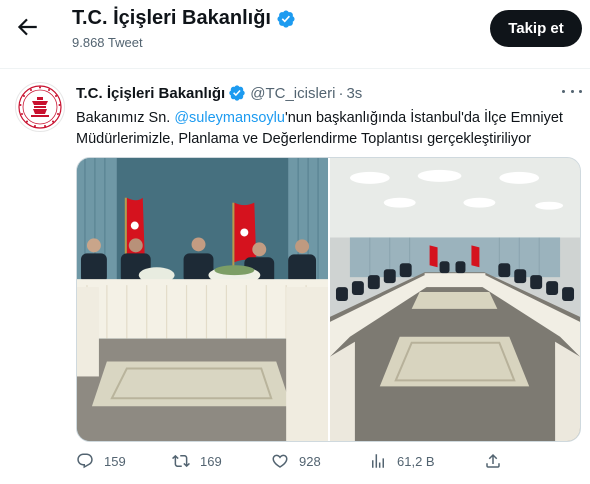 This screenshot has height=484, width=590. What do you see at coordinates (296, 461) in the screenshot?
I see `like-button: 928` at bounding box center [296, 461].